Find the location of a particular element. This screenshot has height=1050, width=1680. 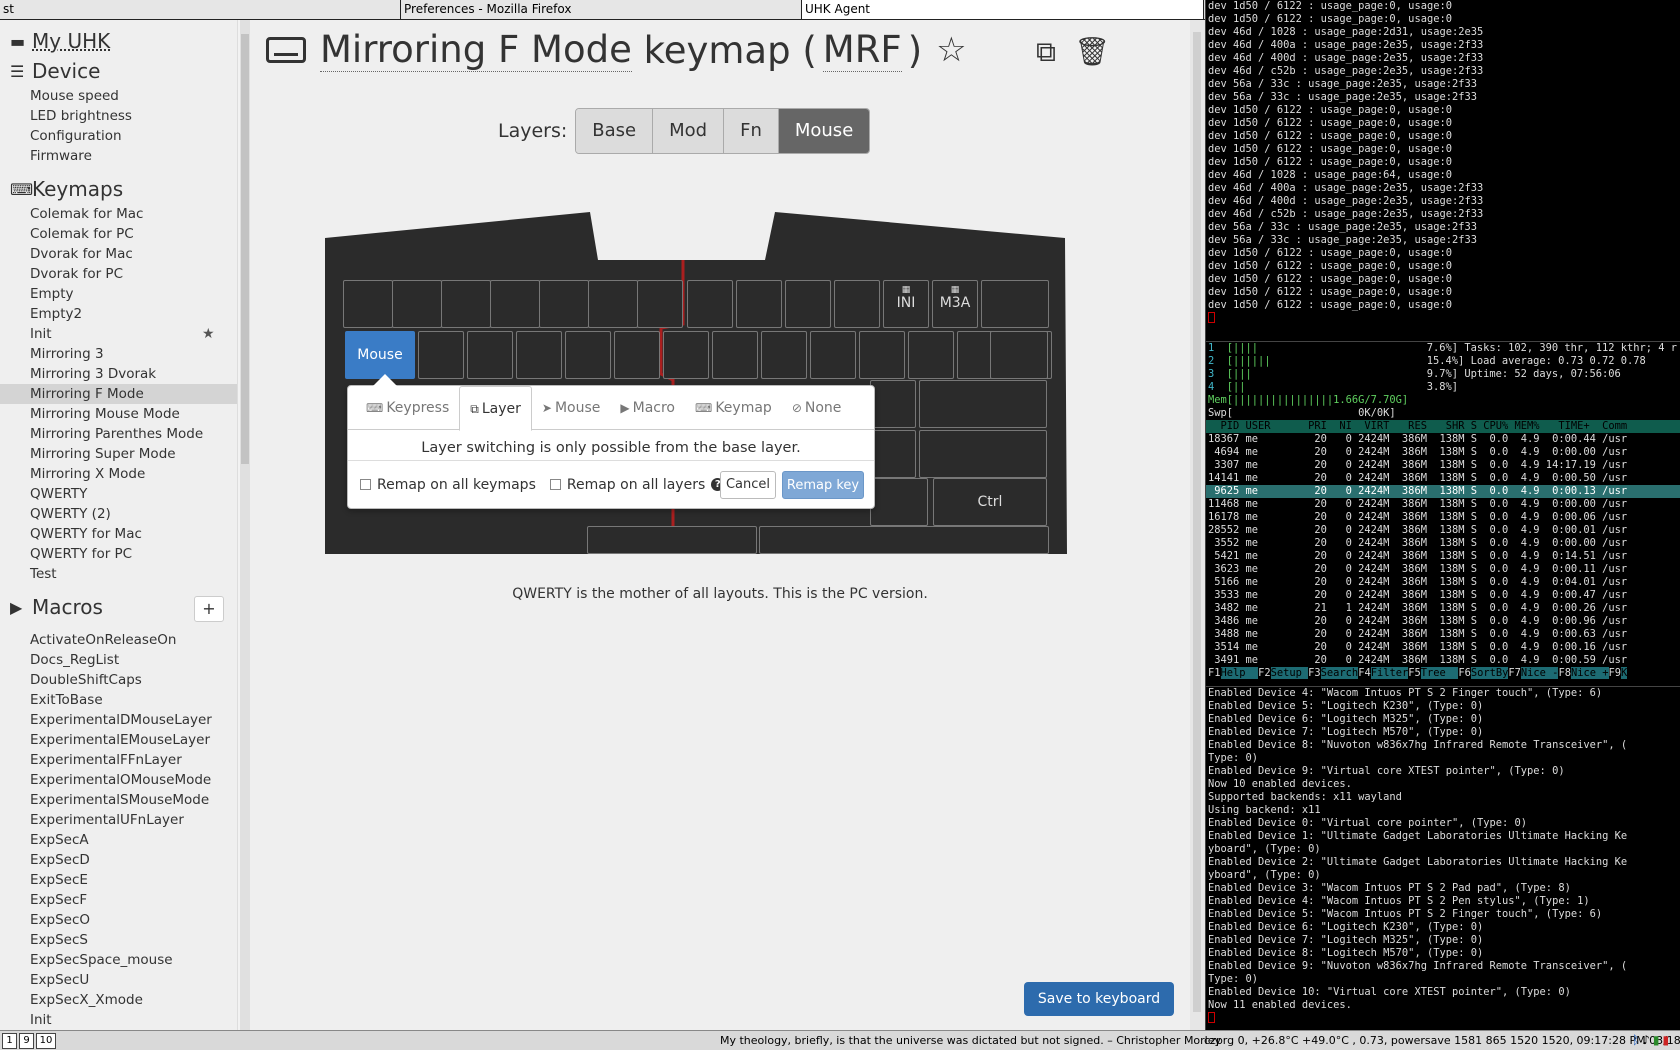

sidebar-macro-item: ExpSecSpace_mouse is located at coordinates (118, 960).